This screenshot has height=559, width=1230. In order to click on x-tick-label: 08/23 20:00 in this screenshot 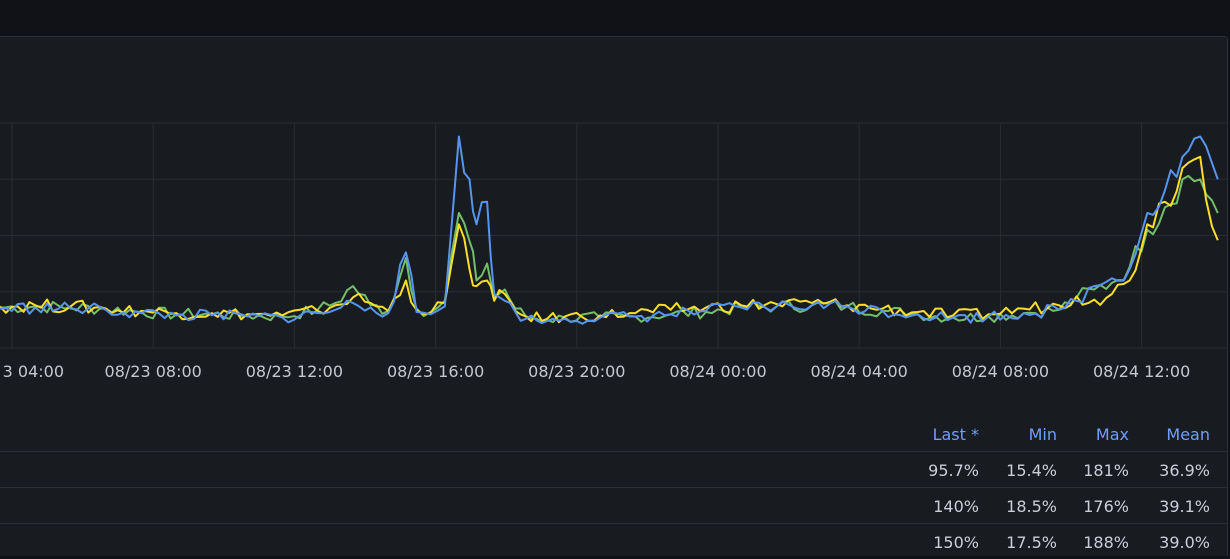, I will do `click(576, 371)`.